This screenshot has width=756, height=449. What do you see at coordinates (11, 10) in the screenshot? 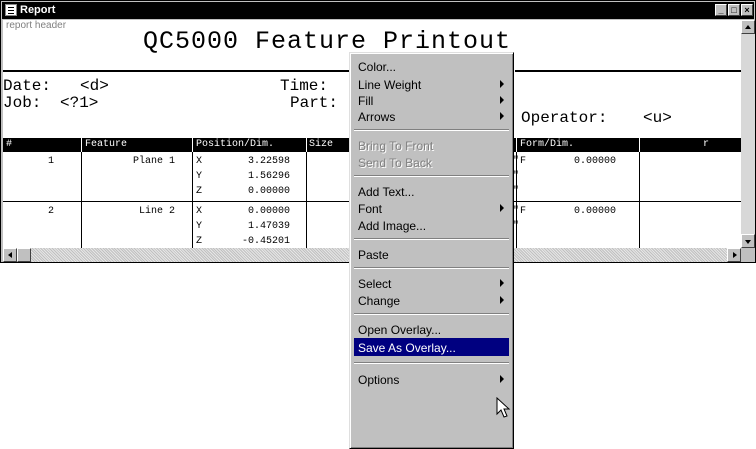
I see `report-app-icon` at bounding box center [11, 10].